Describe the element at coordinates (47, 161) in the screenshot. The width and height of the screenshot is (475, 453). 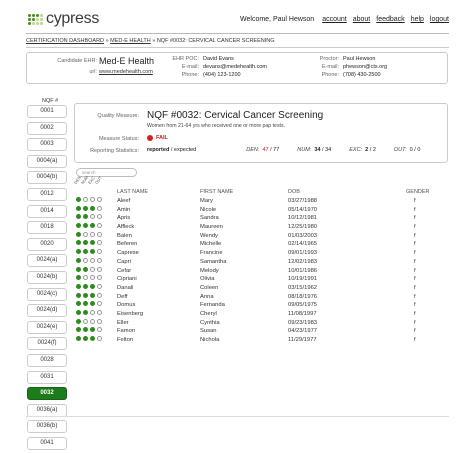
I see `nqf-item-0004a: 0004(a)` at that location.